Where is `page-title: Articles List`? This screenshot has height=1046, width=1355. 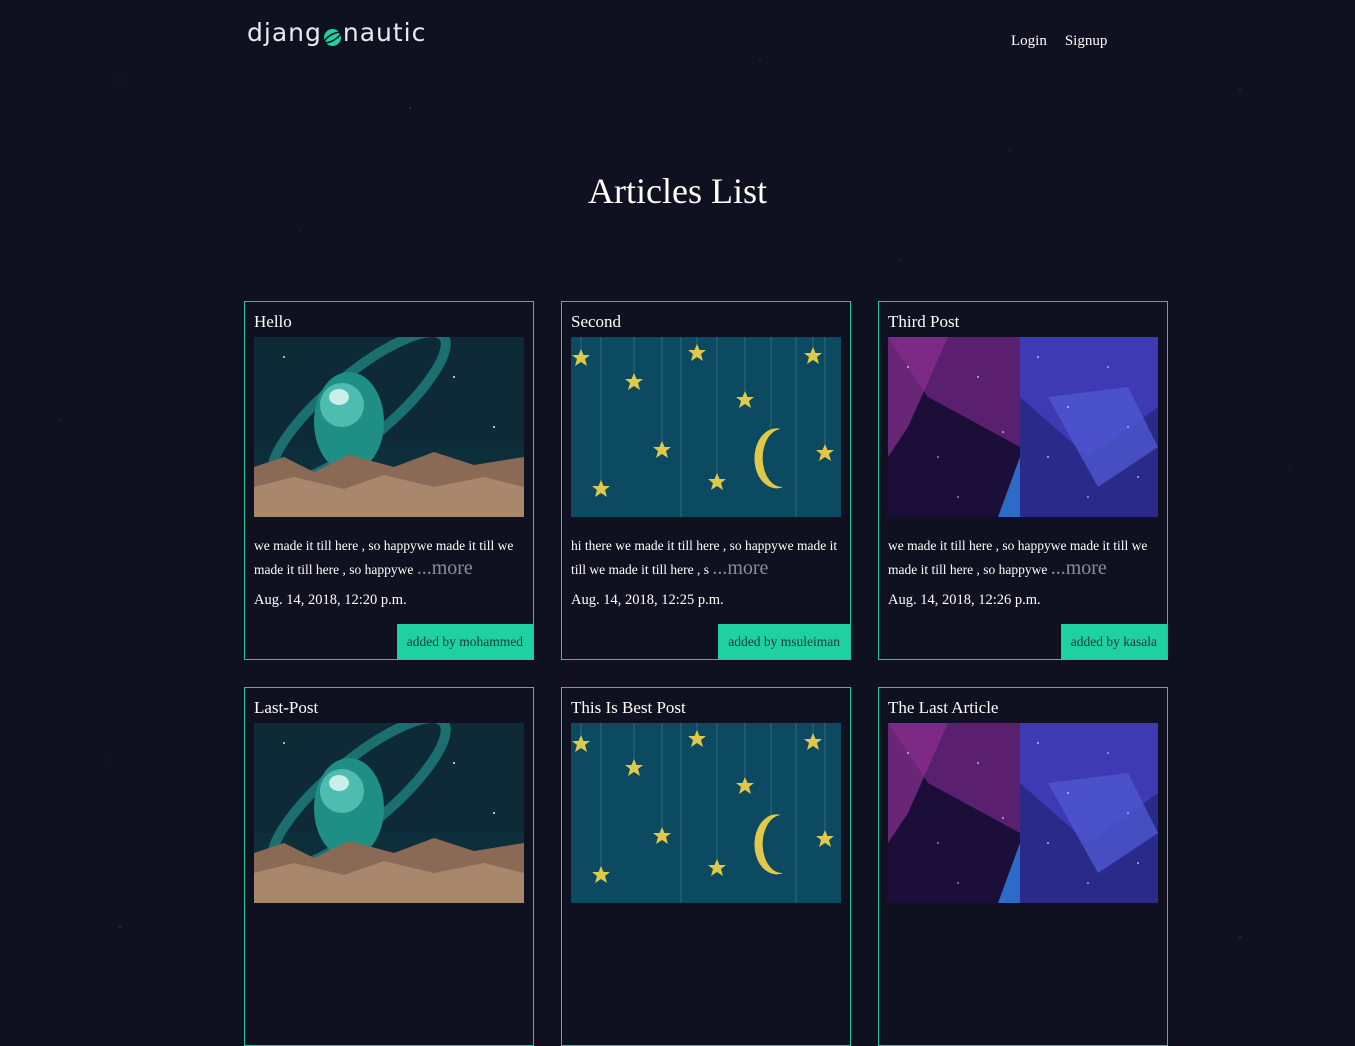 page-title: Articles List is located at coordinates (677, 191).